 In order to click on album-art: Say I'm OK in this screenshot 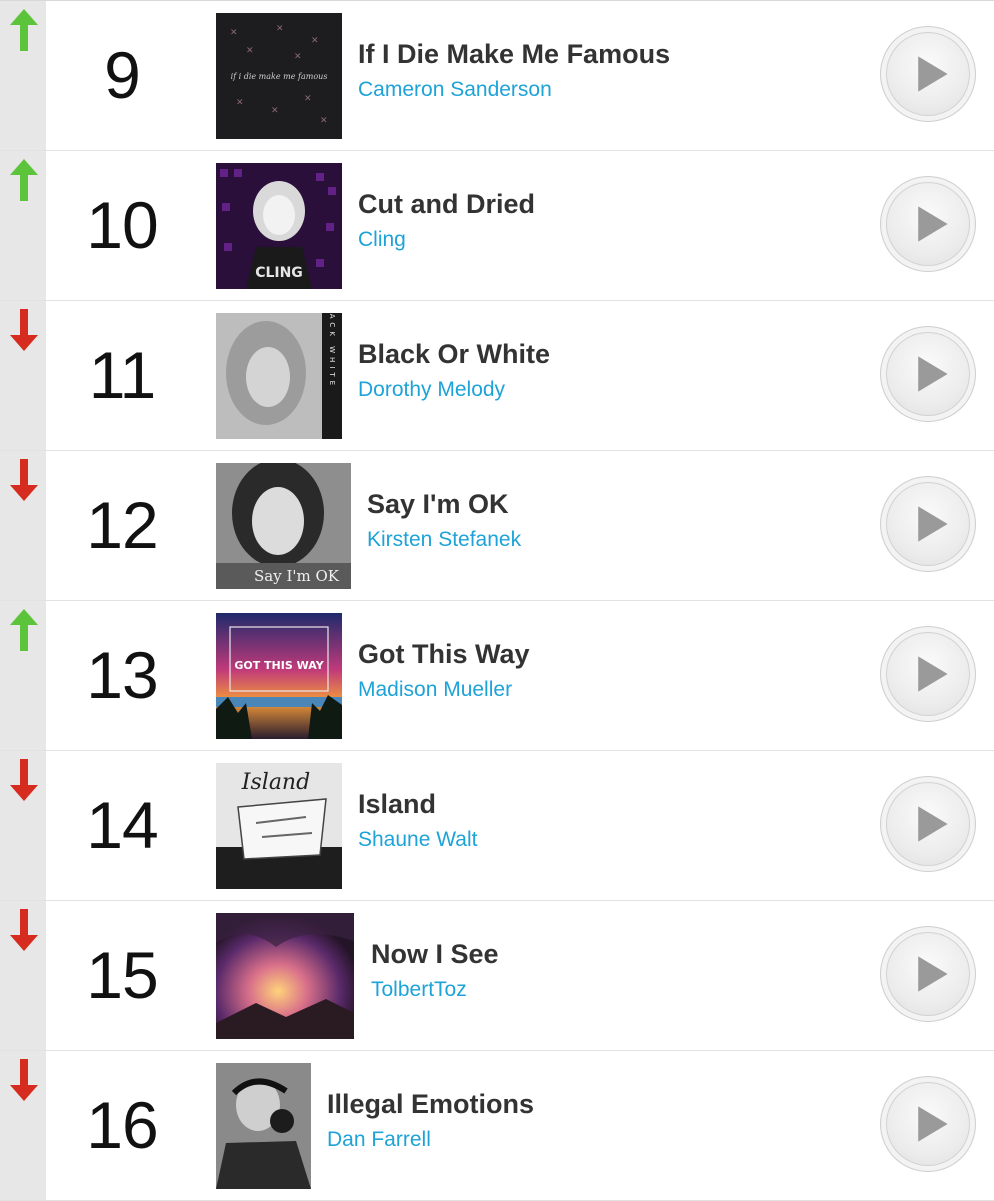, I will do `click(283, 526)`.